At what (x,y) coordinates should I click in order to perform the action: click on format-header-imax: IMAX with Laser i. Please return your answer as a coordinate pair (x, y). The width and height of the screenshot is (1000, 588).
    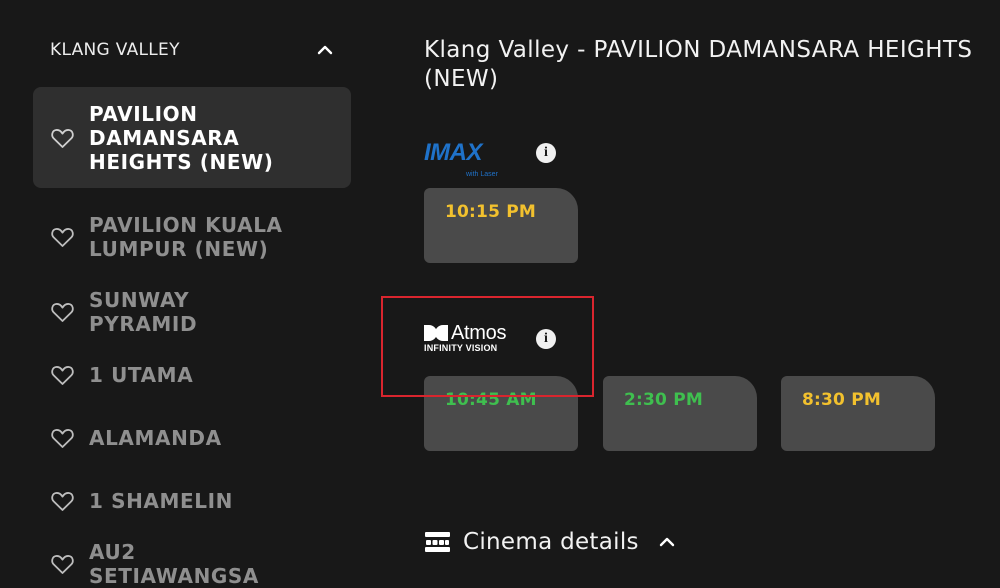
    Looking at the image, I should click on (490, 158).